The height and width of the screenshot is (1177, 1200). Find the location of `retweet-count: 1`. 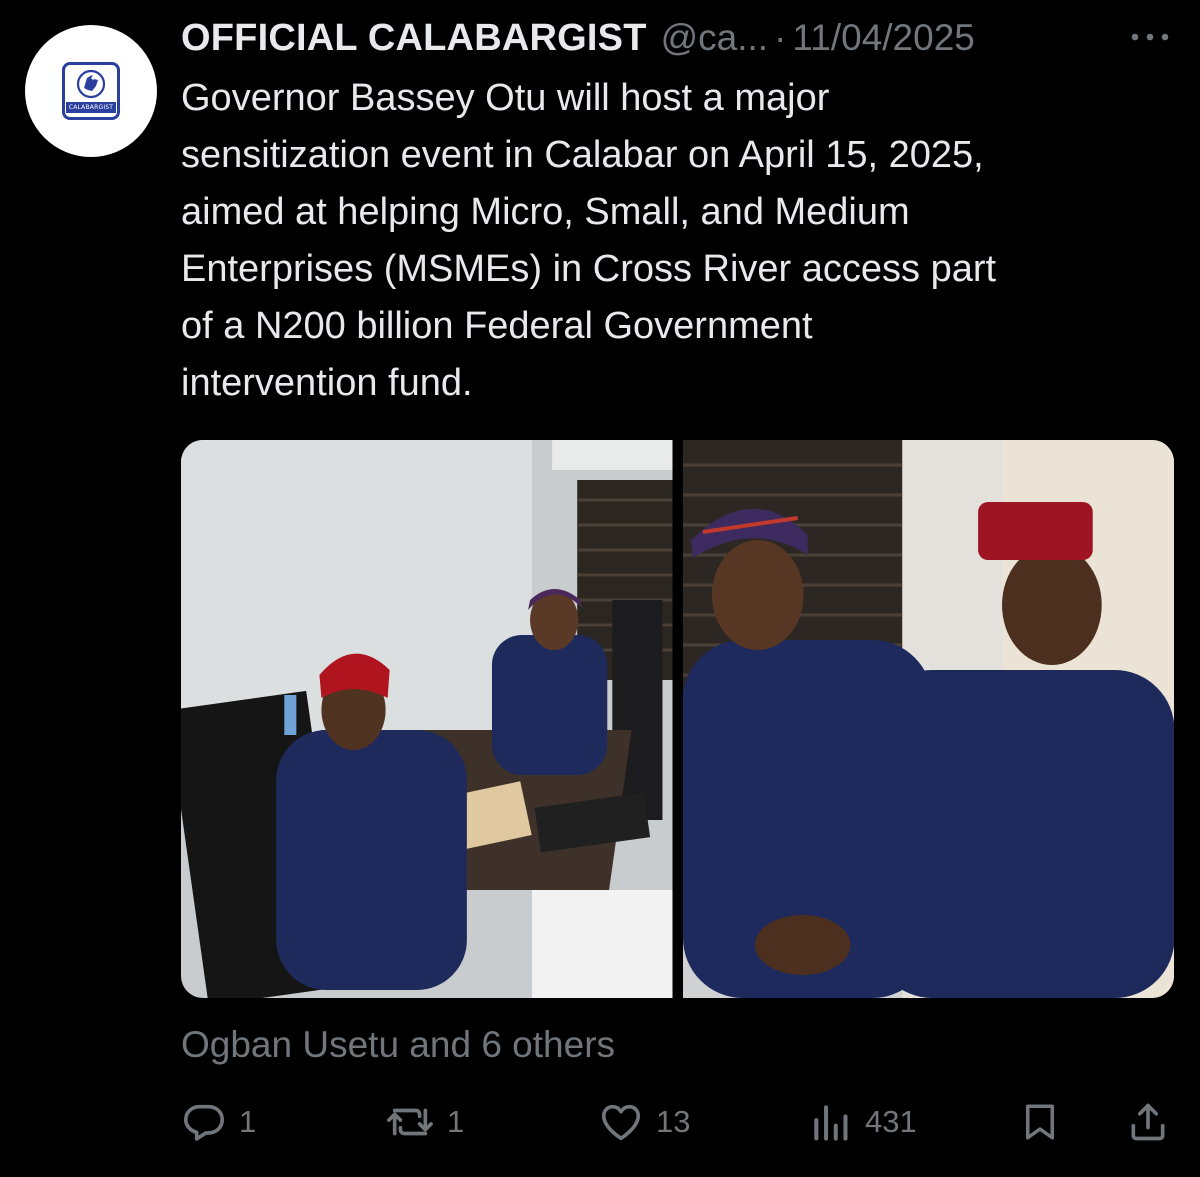

retweet-count: 1 is located at coordinates (456, 1121).